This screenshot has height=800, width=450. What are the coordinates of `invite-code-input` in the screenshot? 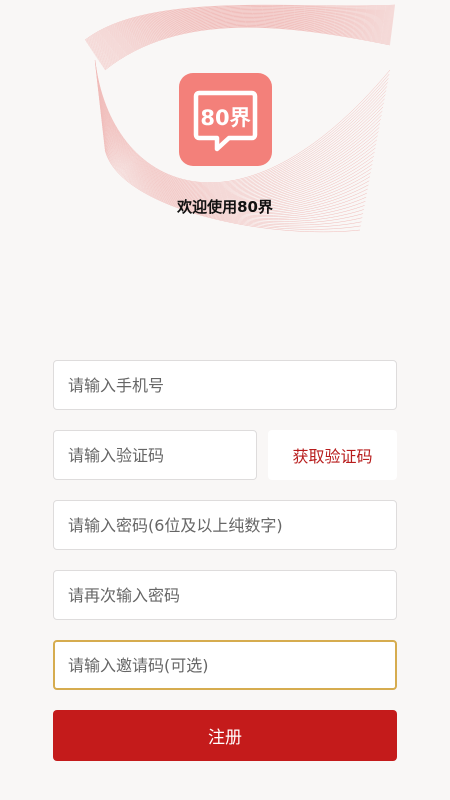 It's located at (225, 665).